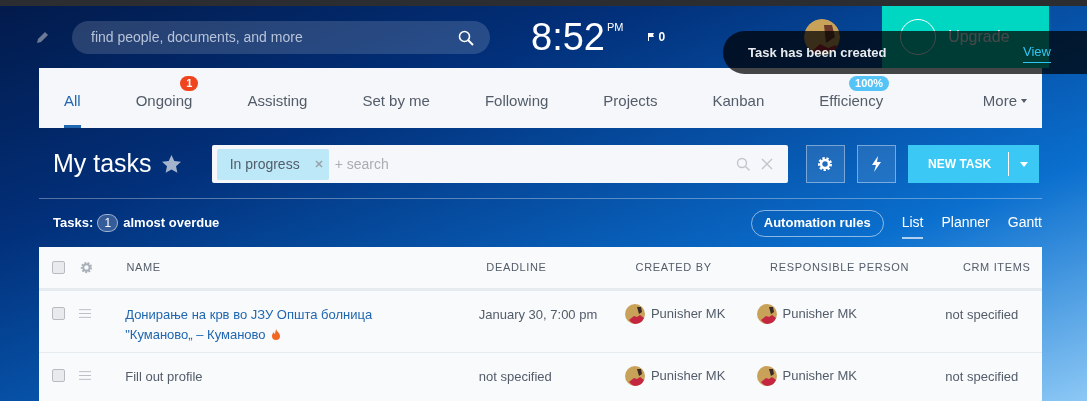 This screenshot has width=1087, height=401. What do you see at coordinates (651, 37) in the screenshot?
I see `flag-icon` at bounding box center [651, 37].